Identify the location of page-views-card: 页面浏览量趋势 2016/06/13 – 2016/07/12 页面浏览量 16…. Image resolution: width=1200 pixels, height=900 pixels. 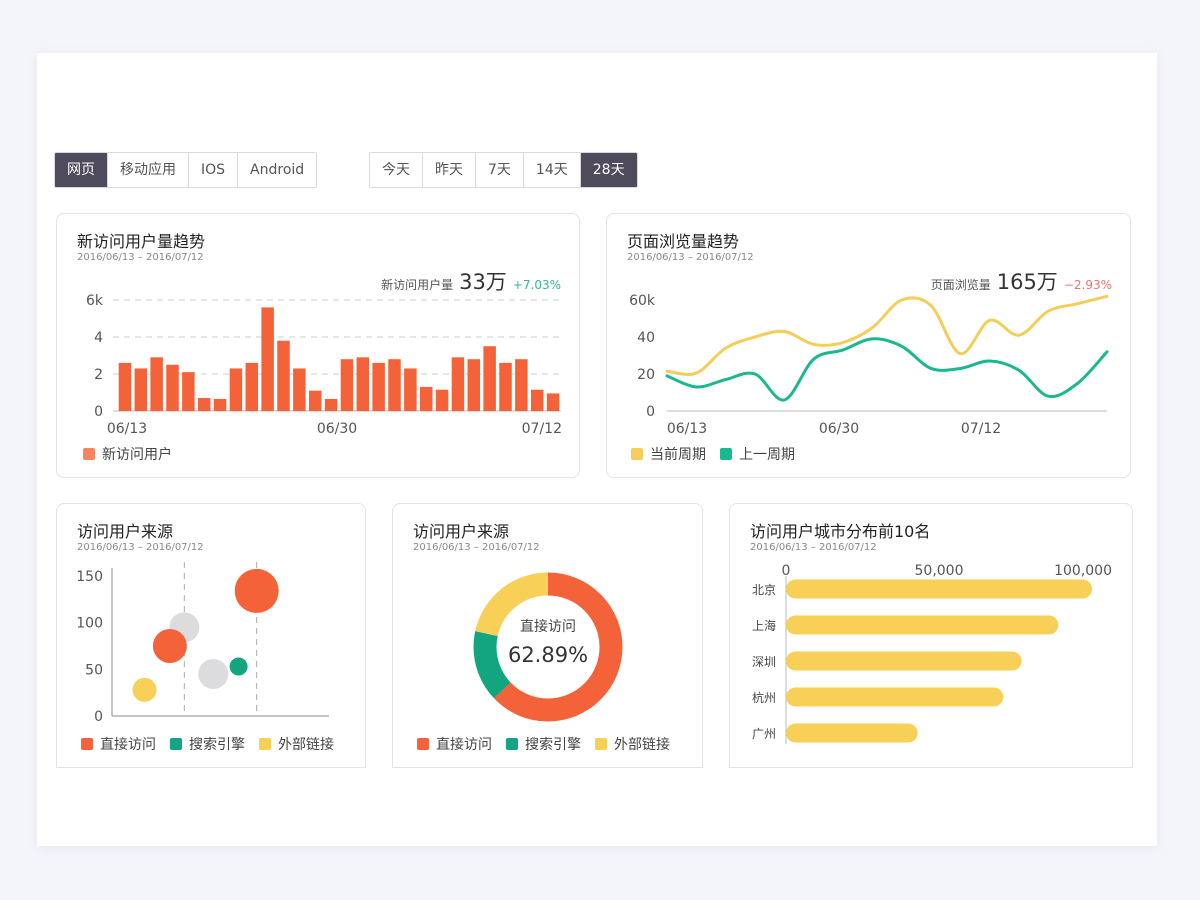
(868, 345).